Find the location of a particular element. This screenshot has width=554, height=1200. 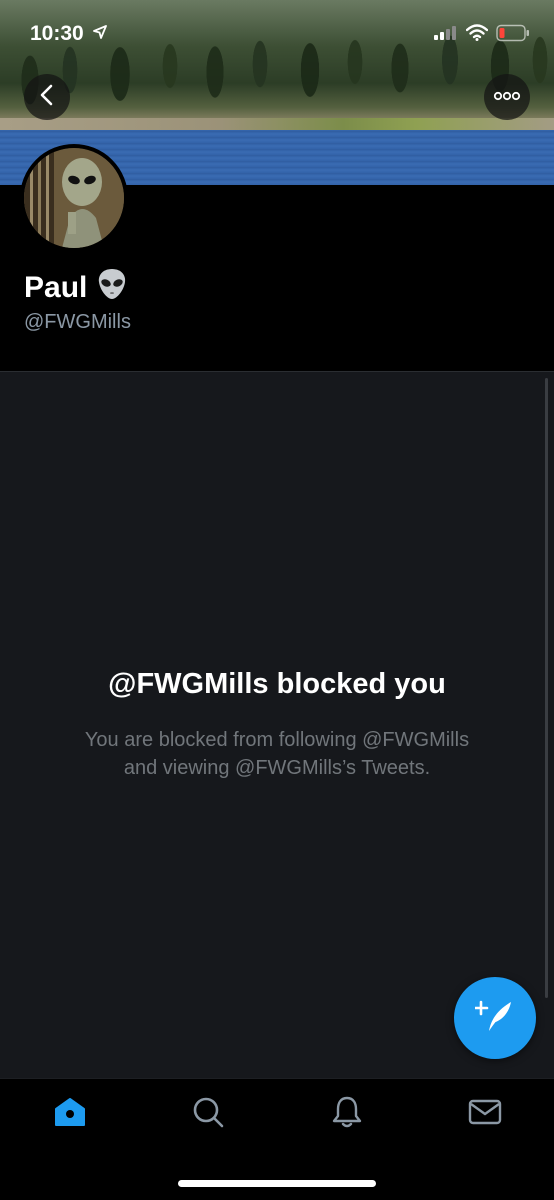

search-icon is located at coordinates (208, 1114).